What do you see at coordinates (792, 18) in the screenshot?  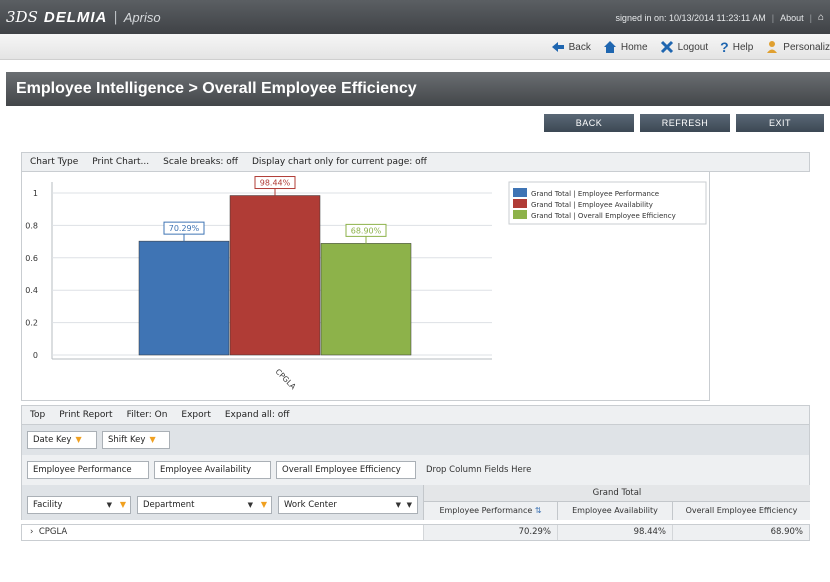 I see `about-link: About` at bounding box center [792, 18].